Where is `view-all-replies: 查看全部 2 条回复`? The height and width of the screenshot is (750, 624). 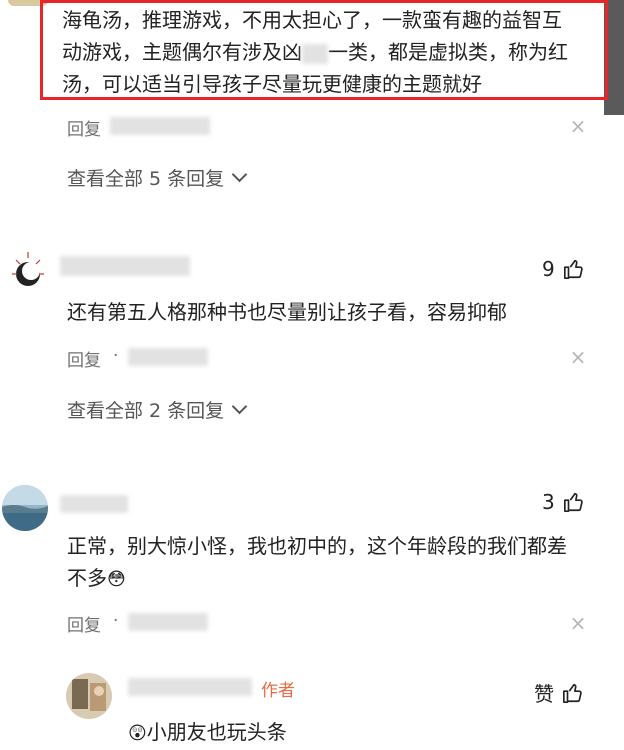 view-all-replies: 查看全部 2 条回复 is located at coordinates (157, 409).